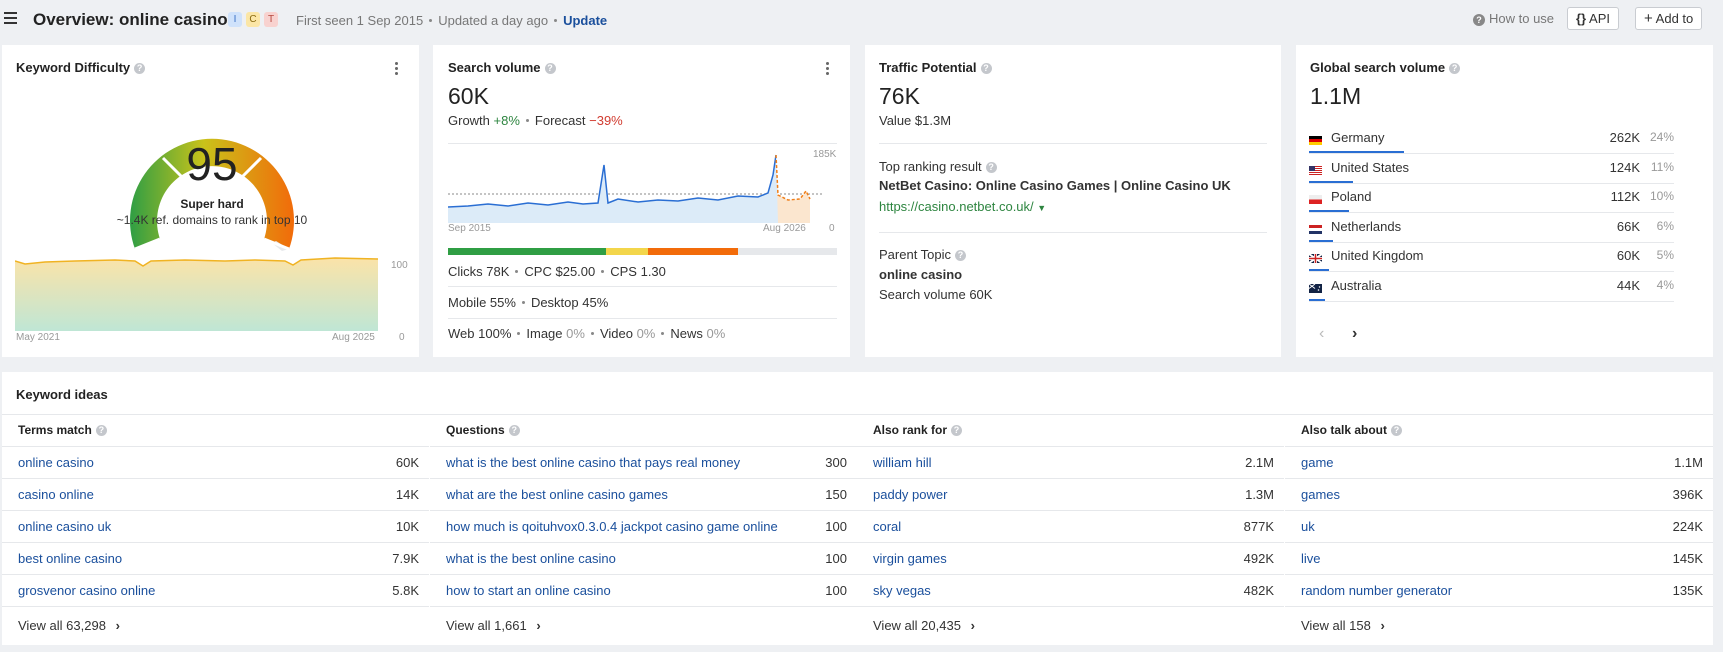 The image size is (1723, 652). What do you see at coordinates (528, 302) in the screenshot?
I see `device-line: Mobile 55% Desktop 45%` at bounding box center [528, 302].